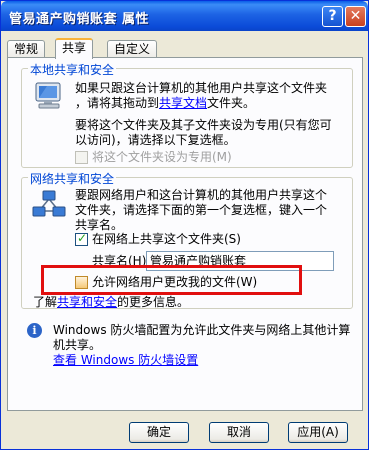  I want to click on learn-more-suffix: 的更多信息。, so click(153, 302).